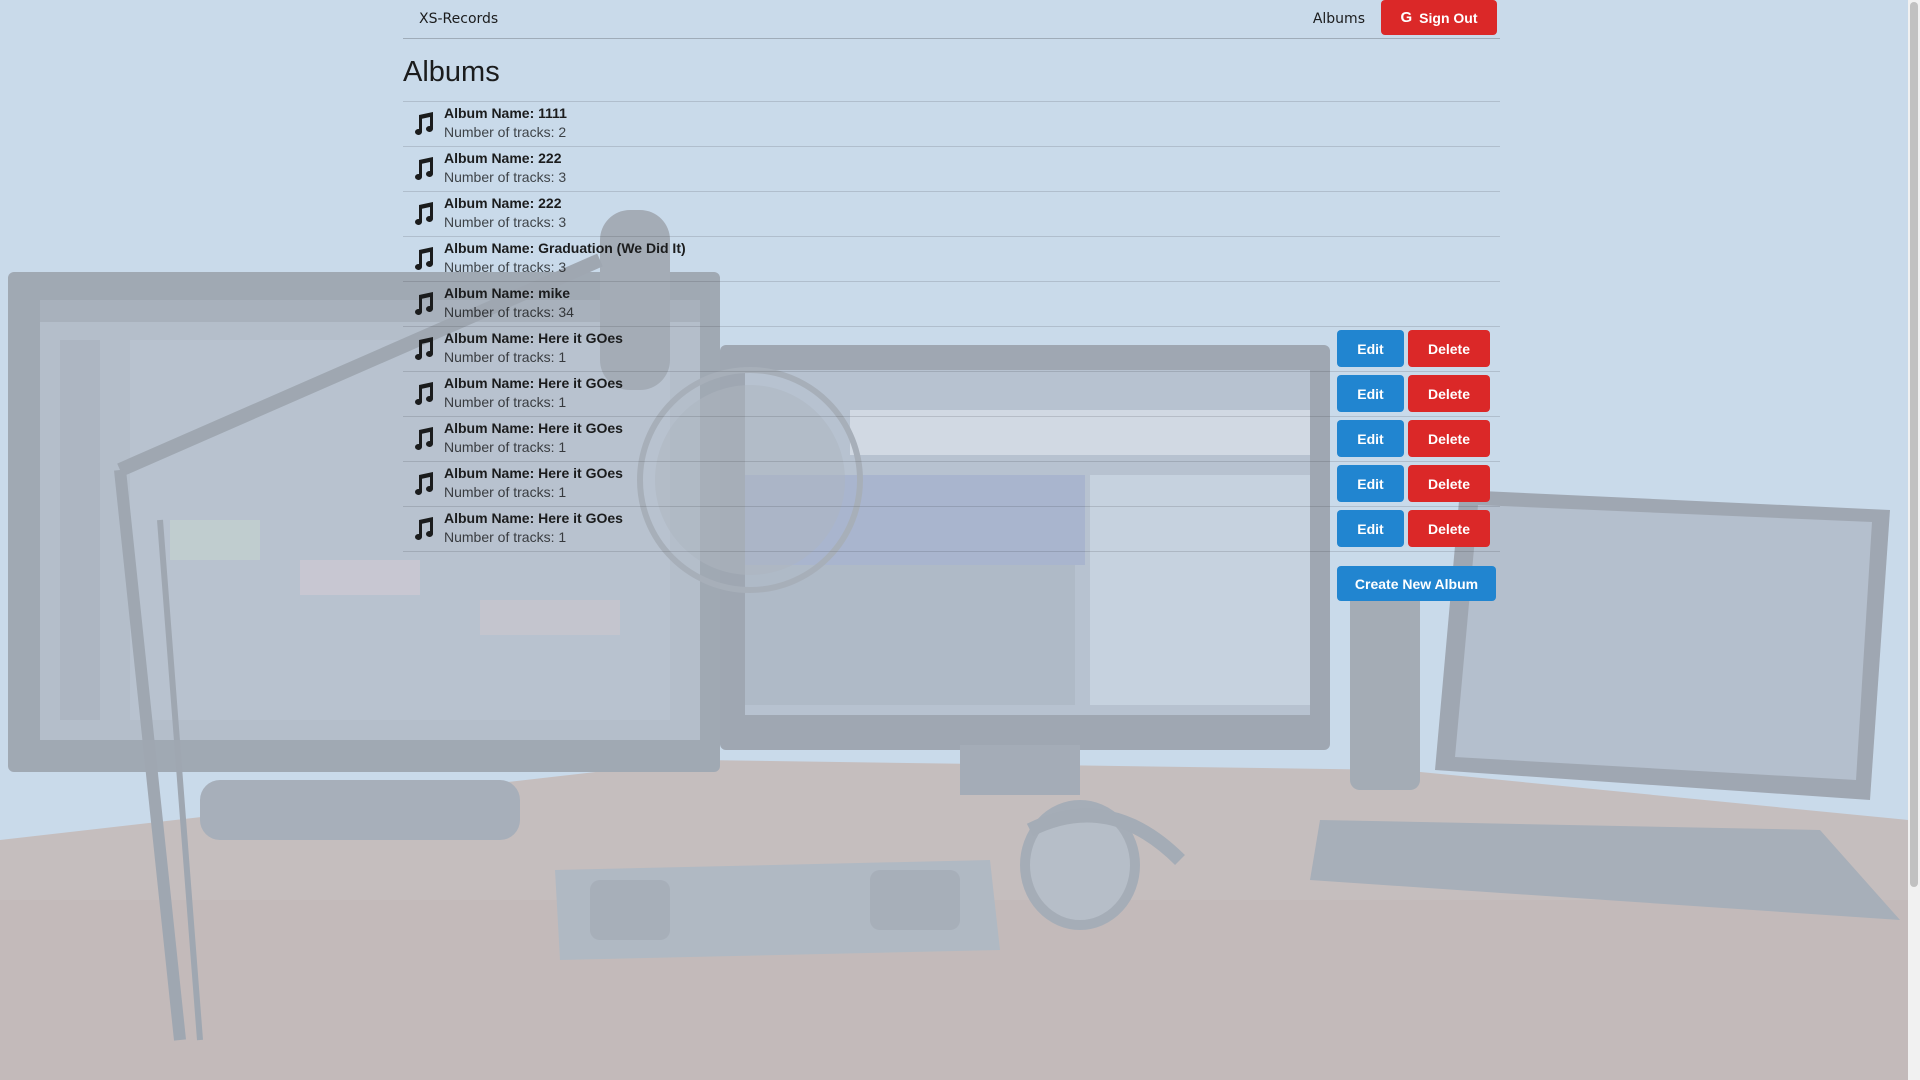 This screenshot has height=1080, width=1920. Describe the element at coordinates (458, 19) in the screenshot. I see `brand-link: XS-Records` at that location.